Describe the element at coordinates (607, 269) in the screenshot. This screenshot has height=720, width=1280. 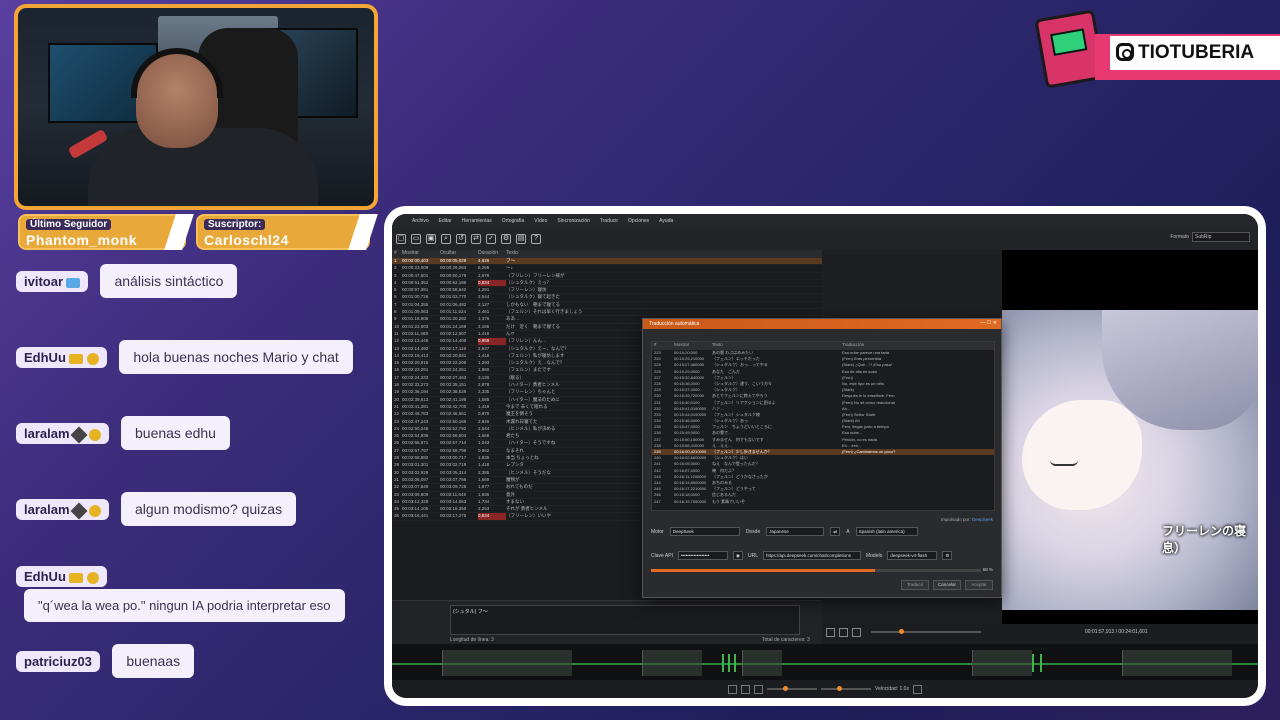
I see `table-row: 2 00:00:23,009 00:00:29,264 6,255 〜♪` at that location.